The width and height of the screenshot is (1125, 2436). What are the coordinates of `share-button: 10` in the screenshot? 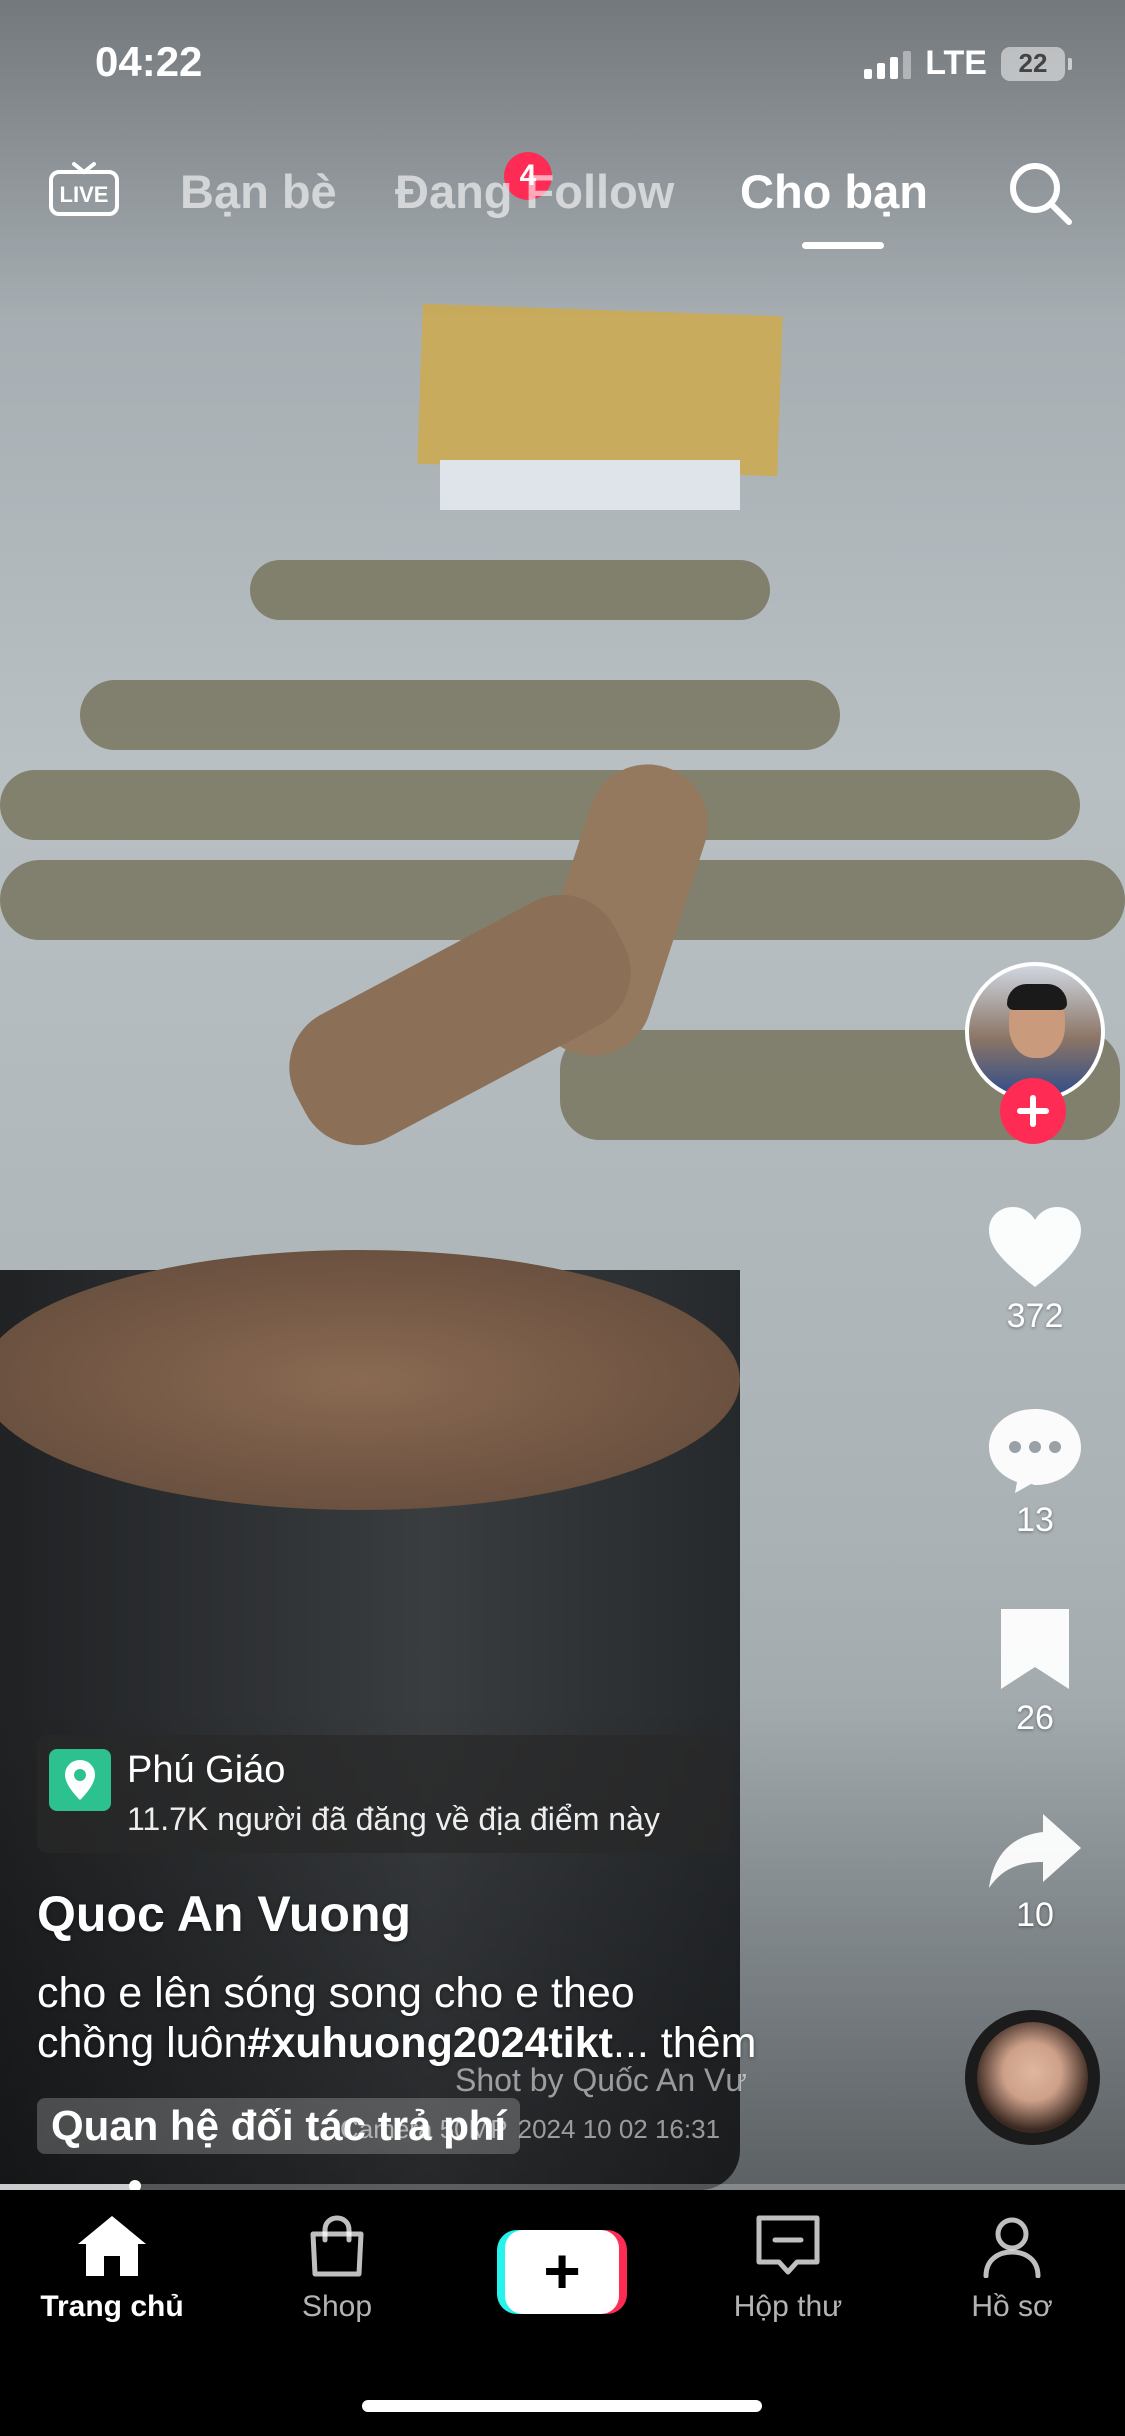 It's located at (1035, 1872).